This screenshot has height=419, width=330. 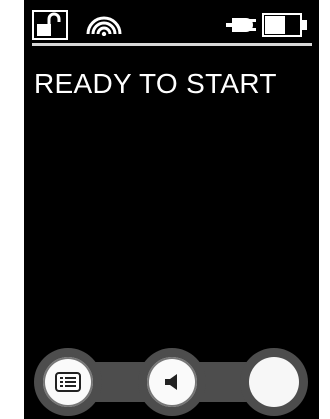 What do you see at coordinates (284, 25) in the screenshot?
I see `battery-icon` at bounding box center [284, 25].